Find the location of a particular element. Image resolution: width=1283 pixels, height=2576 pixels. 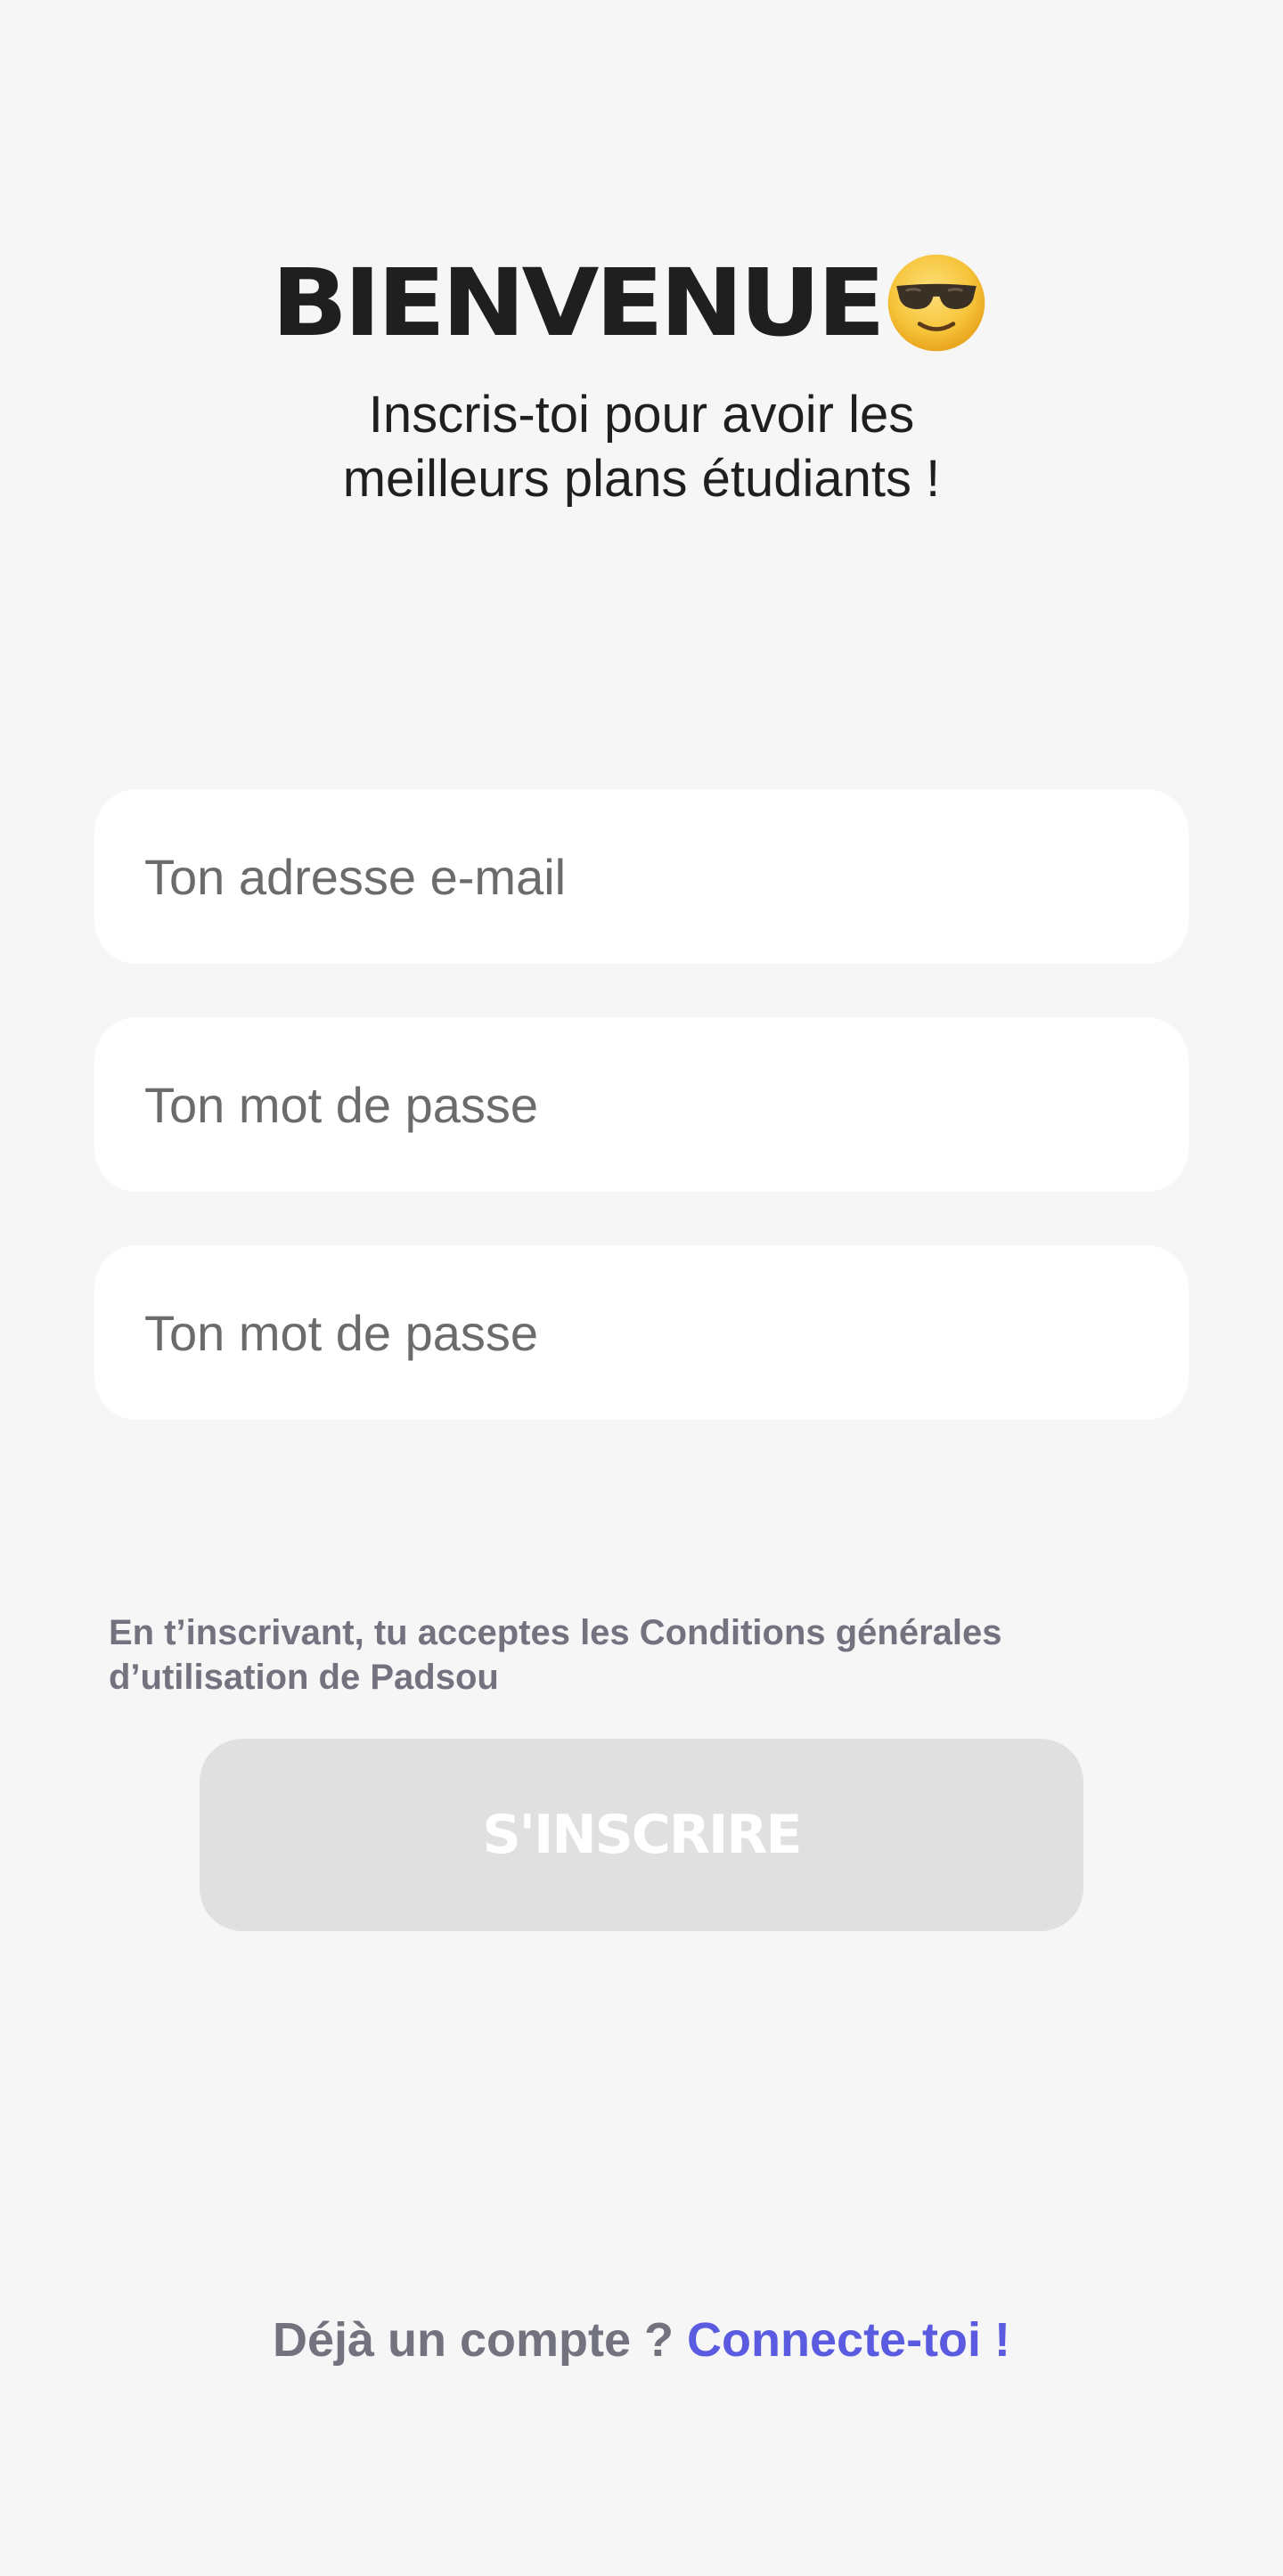

login-prompt: Déjà un compte ? Connecte-toi ! is located at coordinates (641, 2340).